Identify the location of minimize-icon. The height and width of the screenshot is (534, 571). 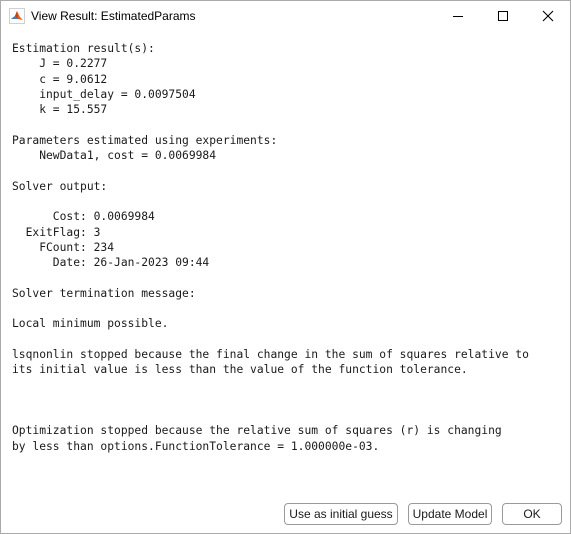
(458, 16).